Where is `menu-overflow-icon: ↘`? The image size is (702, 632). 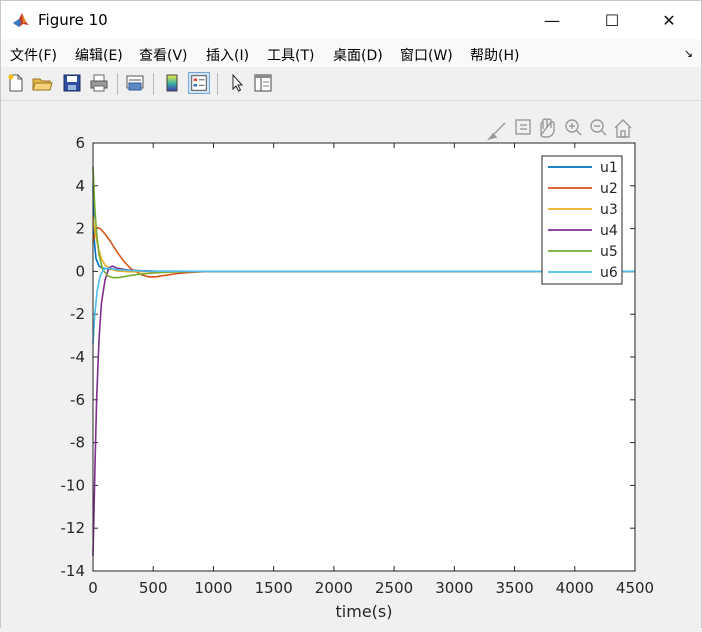 menu-overflow-icon: ↘ is located at coordinates (688, 53).